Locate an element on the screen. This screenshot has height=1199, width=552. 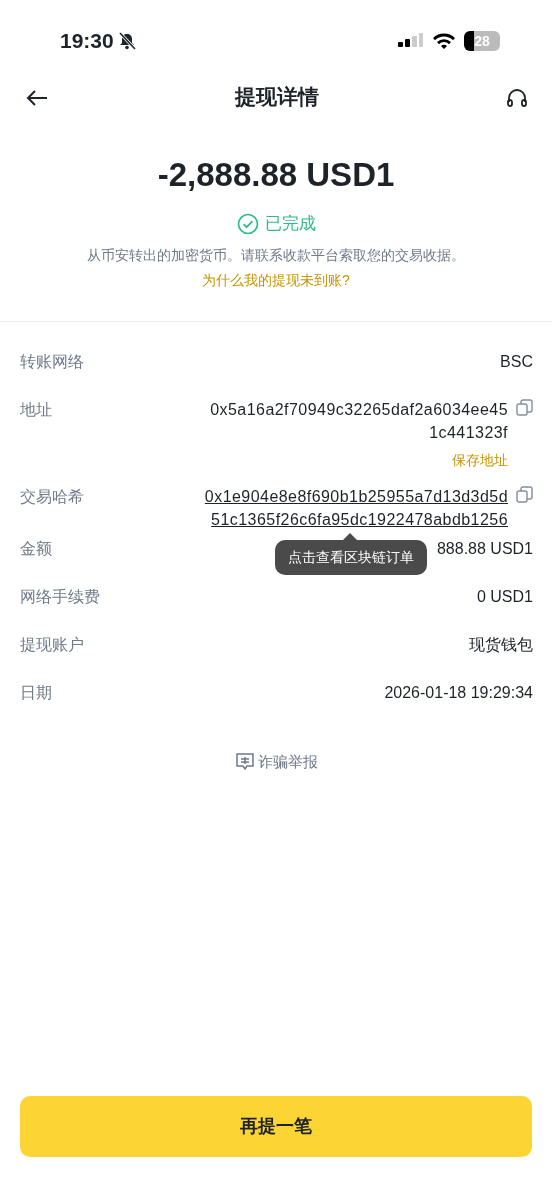
detail-value: 现货钱包 is located at coordinates (501, 644).